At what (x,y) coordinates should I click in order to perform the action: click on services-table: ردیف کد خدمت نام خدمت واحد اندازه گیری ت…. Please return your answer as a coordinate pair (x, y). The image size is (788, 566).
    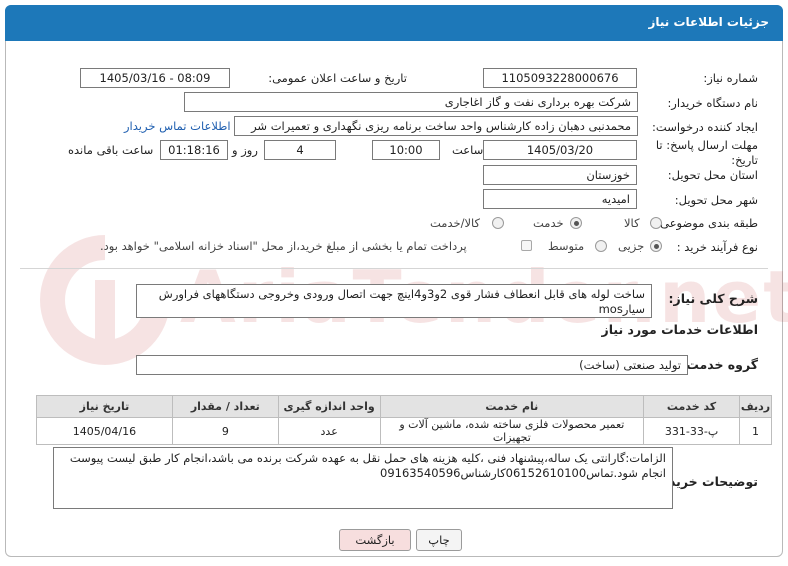
    Looking at the image, I should click on (404, 420).